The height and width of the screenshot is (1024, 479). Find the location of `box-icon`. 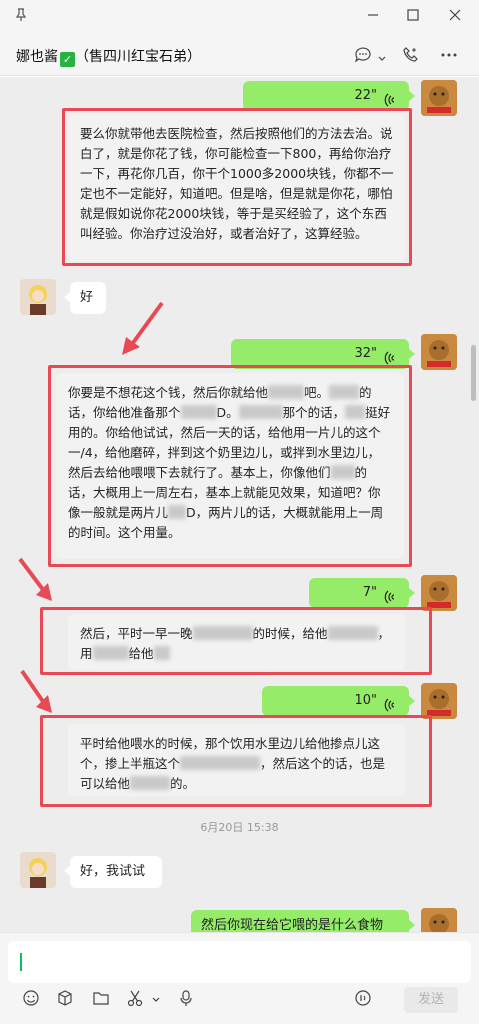

box-icon is located at coordinates (65, 1000).